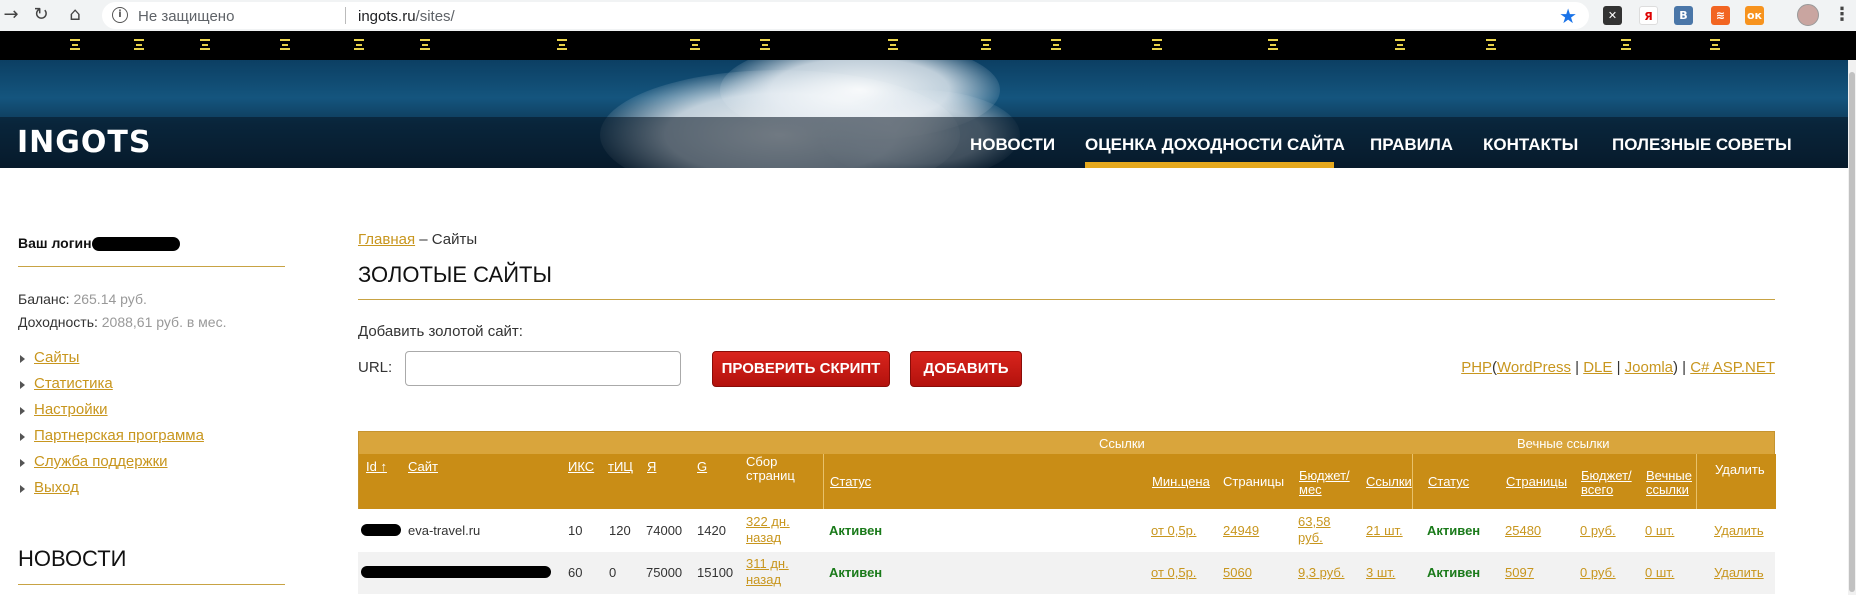 This screenshot has height=595, width=1856. Describe the element at coordinates (71, 409) in the screenshot. I see `sidebar-link: Настройки` at that location.